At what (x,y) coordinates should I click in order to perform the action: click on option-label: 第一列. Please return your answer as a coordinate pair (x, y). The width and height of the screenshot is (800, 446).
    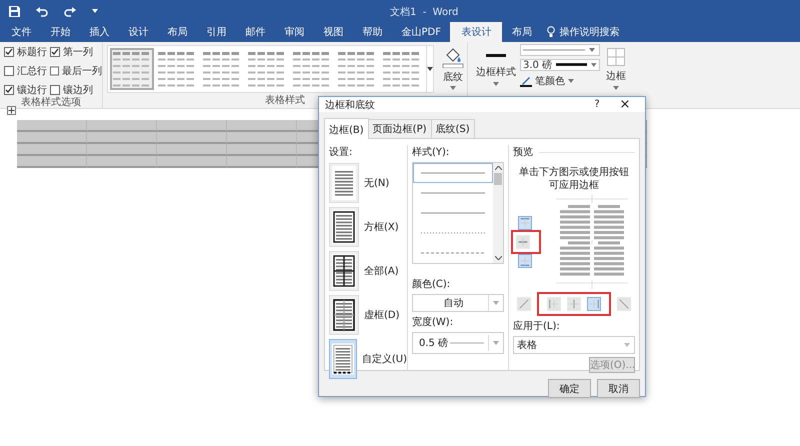
    Looking at the image, I should click on (78, 52).